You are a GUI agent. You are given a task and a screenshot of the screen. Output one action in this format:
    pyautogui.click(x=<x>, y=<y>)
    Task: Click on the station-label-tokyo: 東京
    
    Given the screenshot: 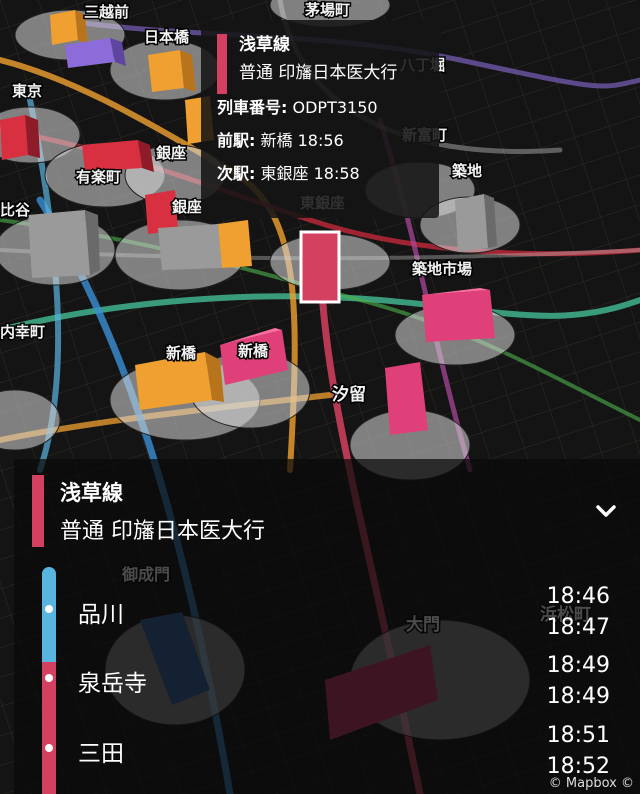 What is the action you would take?
    pyautogui.click(x=27, y=91)
    